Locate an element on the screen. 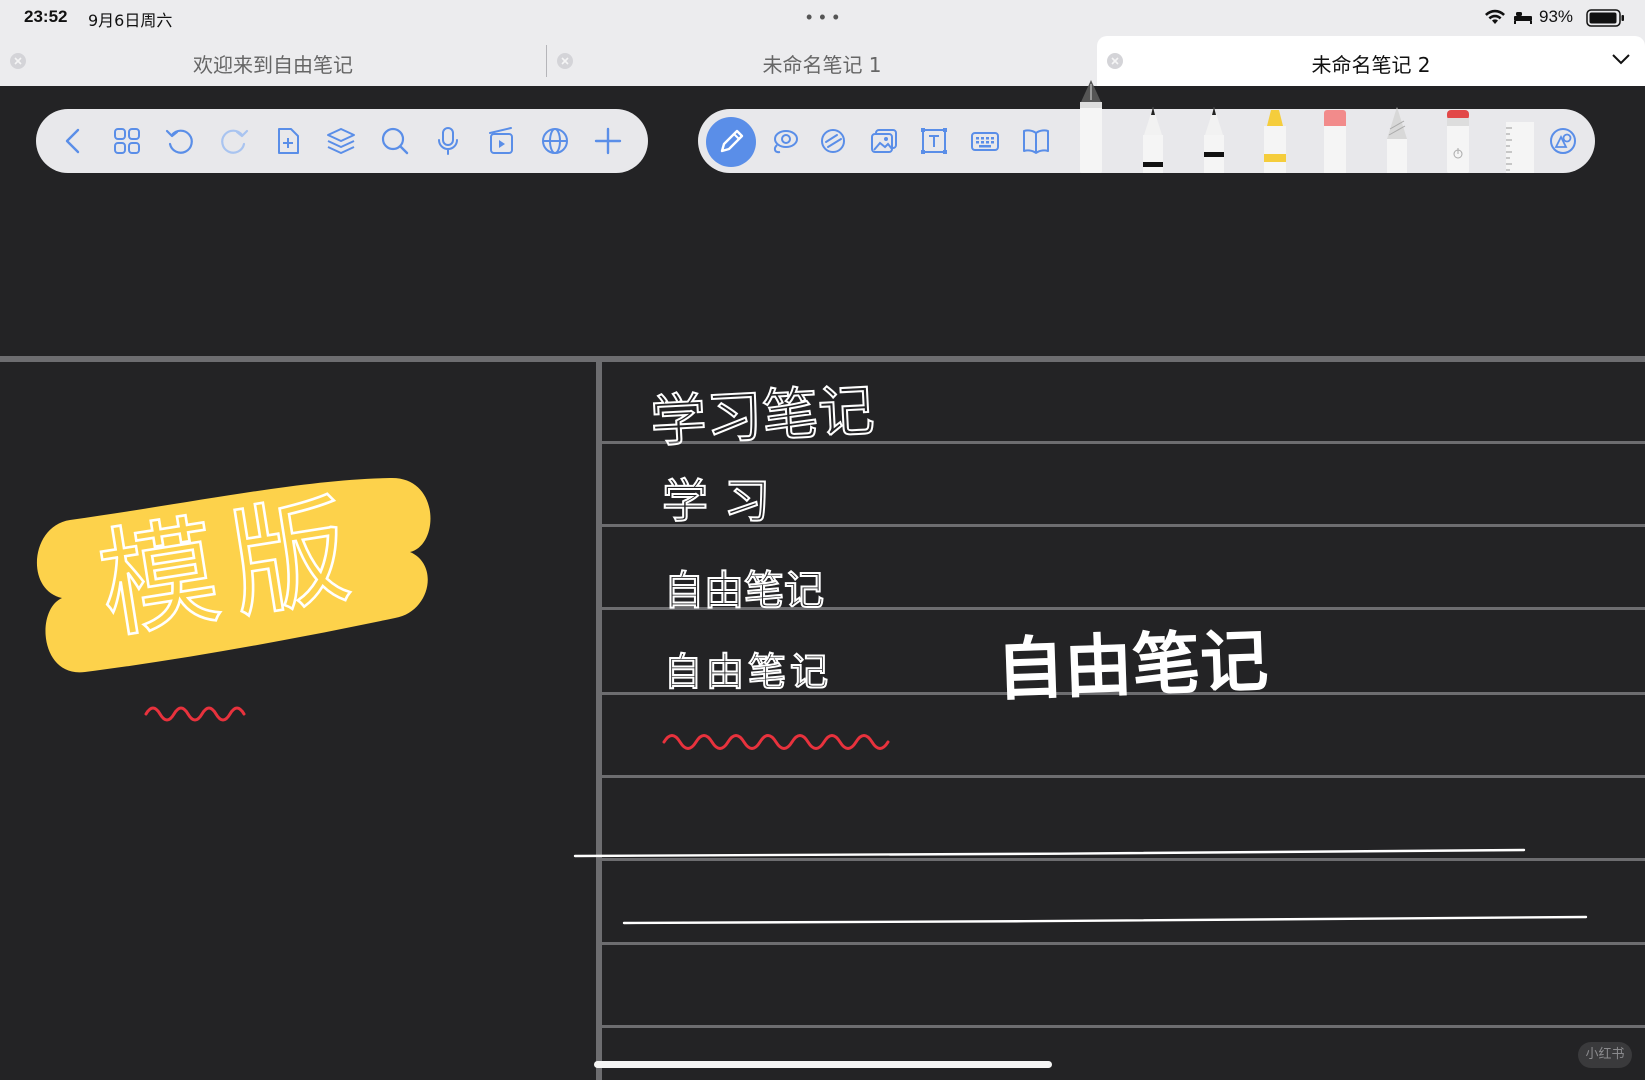 The height and width of the screenshot is (1080, 1645). home-indicator is located at coordinates (823, 1064).